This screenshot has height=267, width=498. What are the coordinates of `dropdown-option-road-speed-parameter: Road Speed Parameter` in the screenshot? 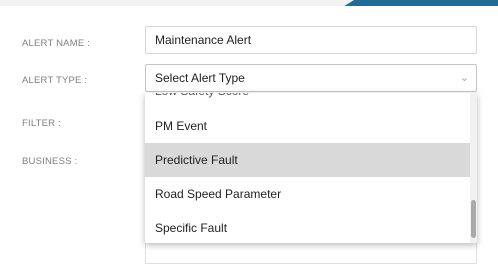 It's located at (307, 194).